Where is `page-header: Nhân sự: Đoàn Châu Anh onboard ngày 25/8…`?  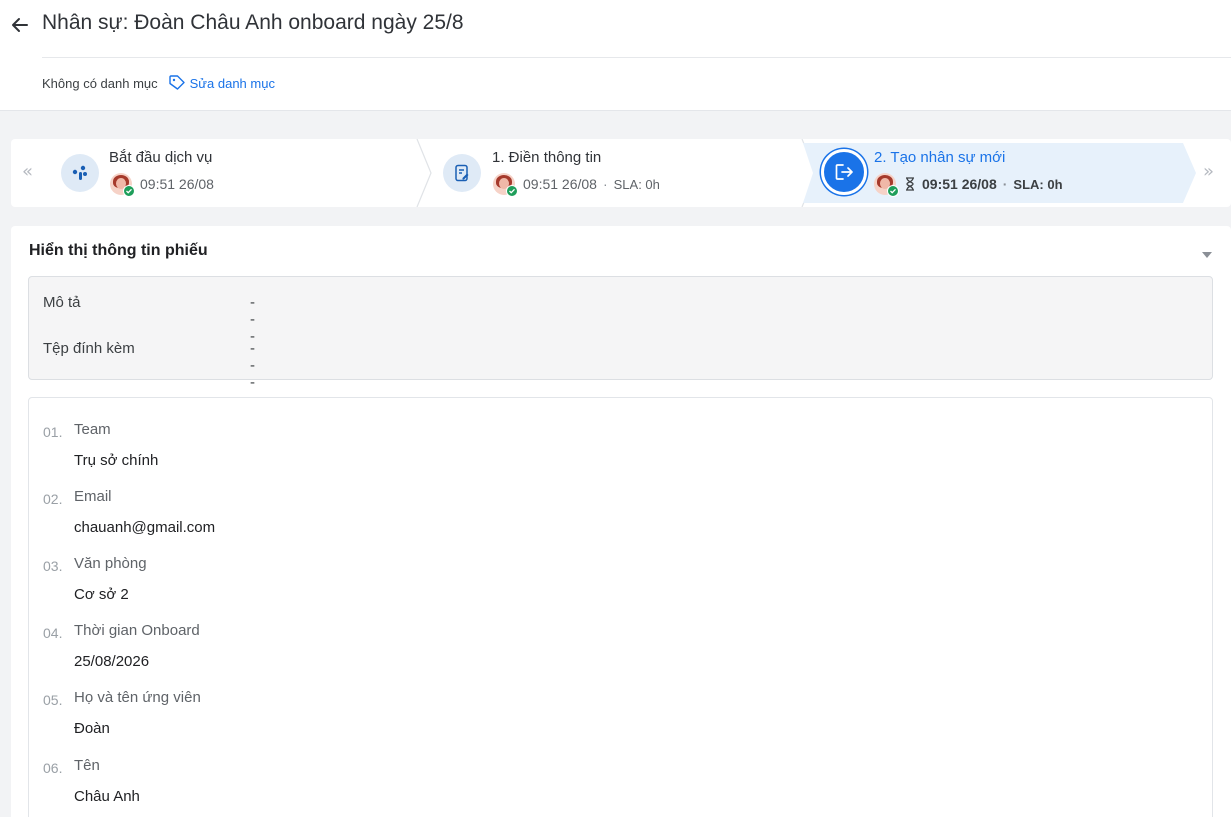 page-header: Nhân sự: Đoàn Châu Anh onboard ngày 25/8… is located at coordinates (615, 55).